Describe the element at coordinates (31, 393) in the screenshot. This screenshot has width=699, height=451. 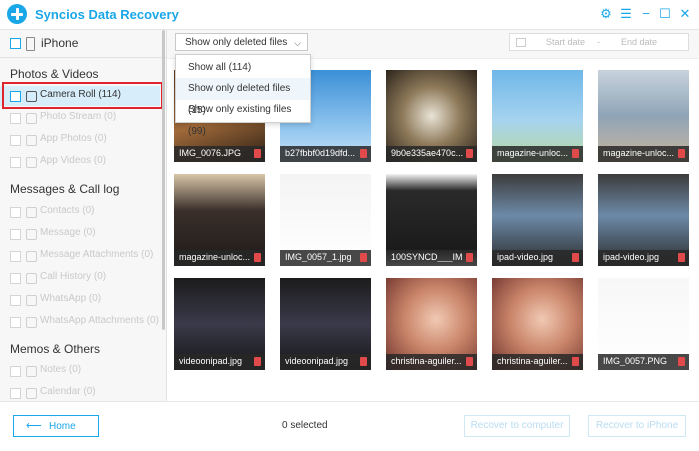
I see `calendar-icon` at that location.